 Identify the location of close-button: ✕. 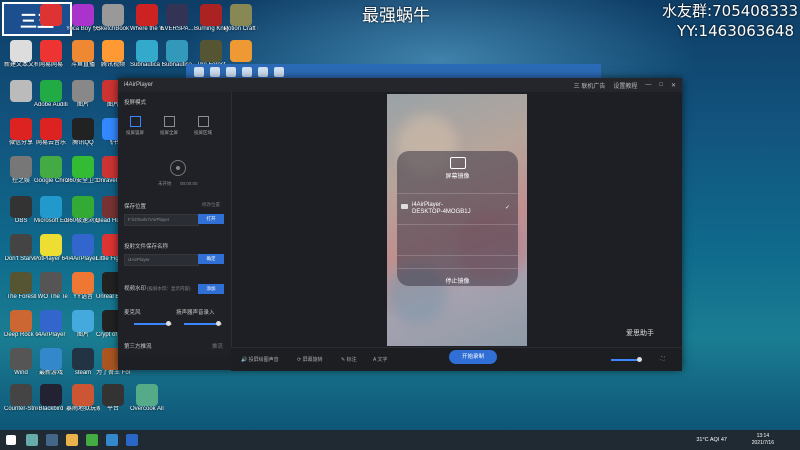
(673, 85).